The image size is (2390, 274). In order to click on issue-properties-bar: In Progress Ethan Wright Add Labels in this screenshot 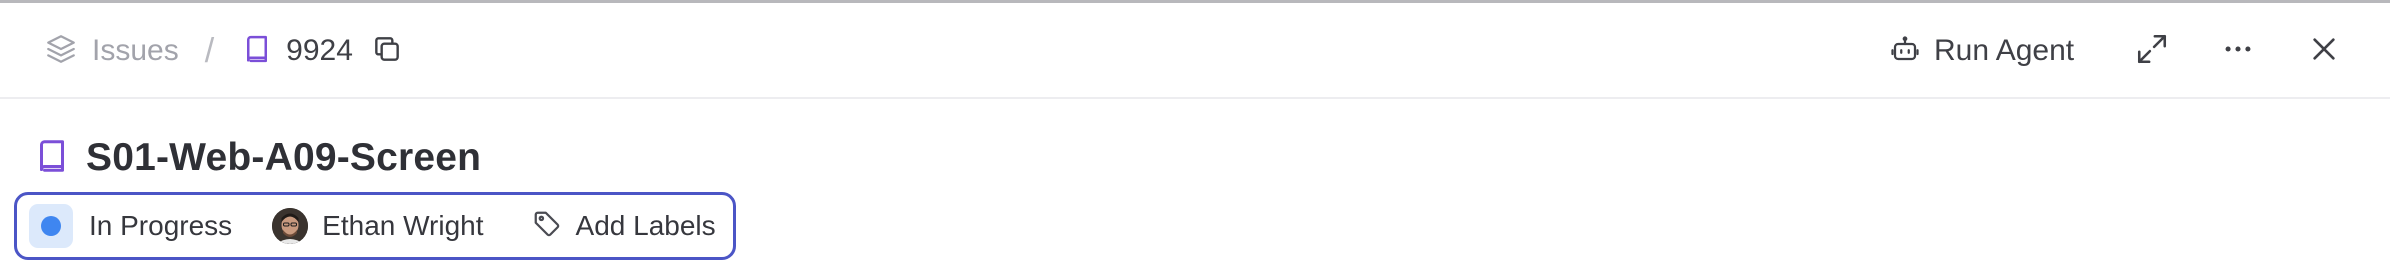, I will do `click(375, 226)`.